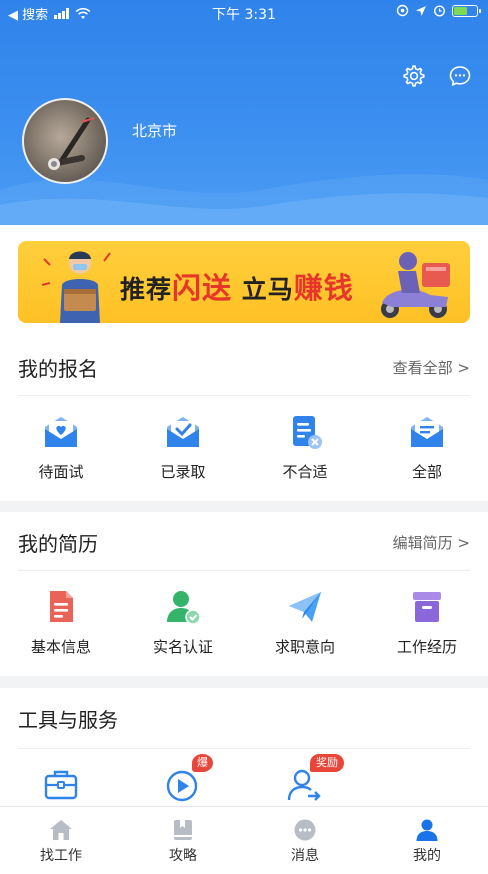 This screenshot has width=488, height=874. What do you see at coordinates (61, 830) in the screenshot?
I see `home-icon` at bounding box center [61, 830].